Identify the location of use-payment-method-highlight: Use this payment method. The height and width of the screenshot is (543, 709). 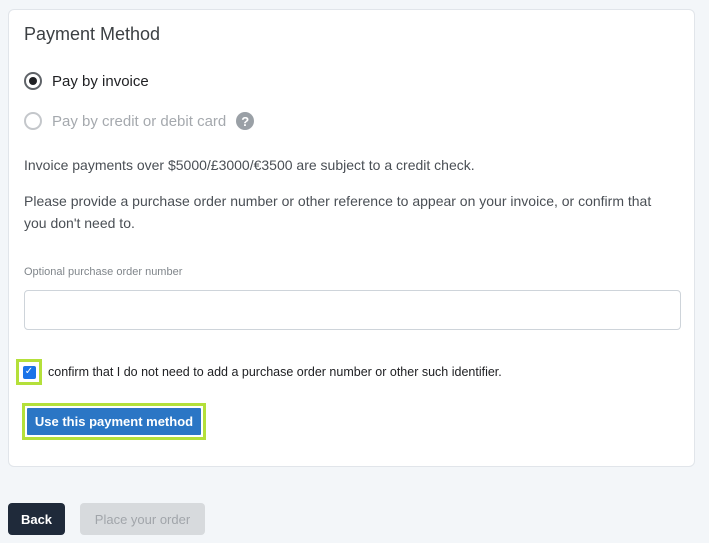
(114, 421).